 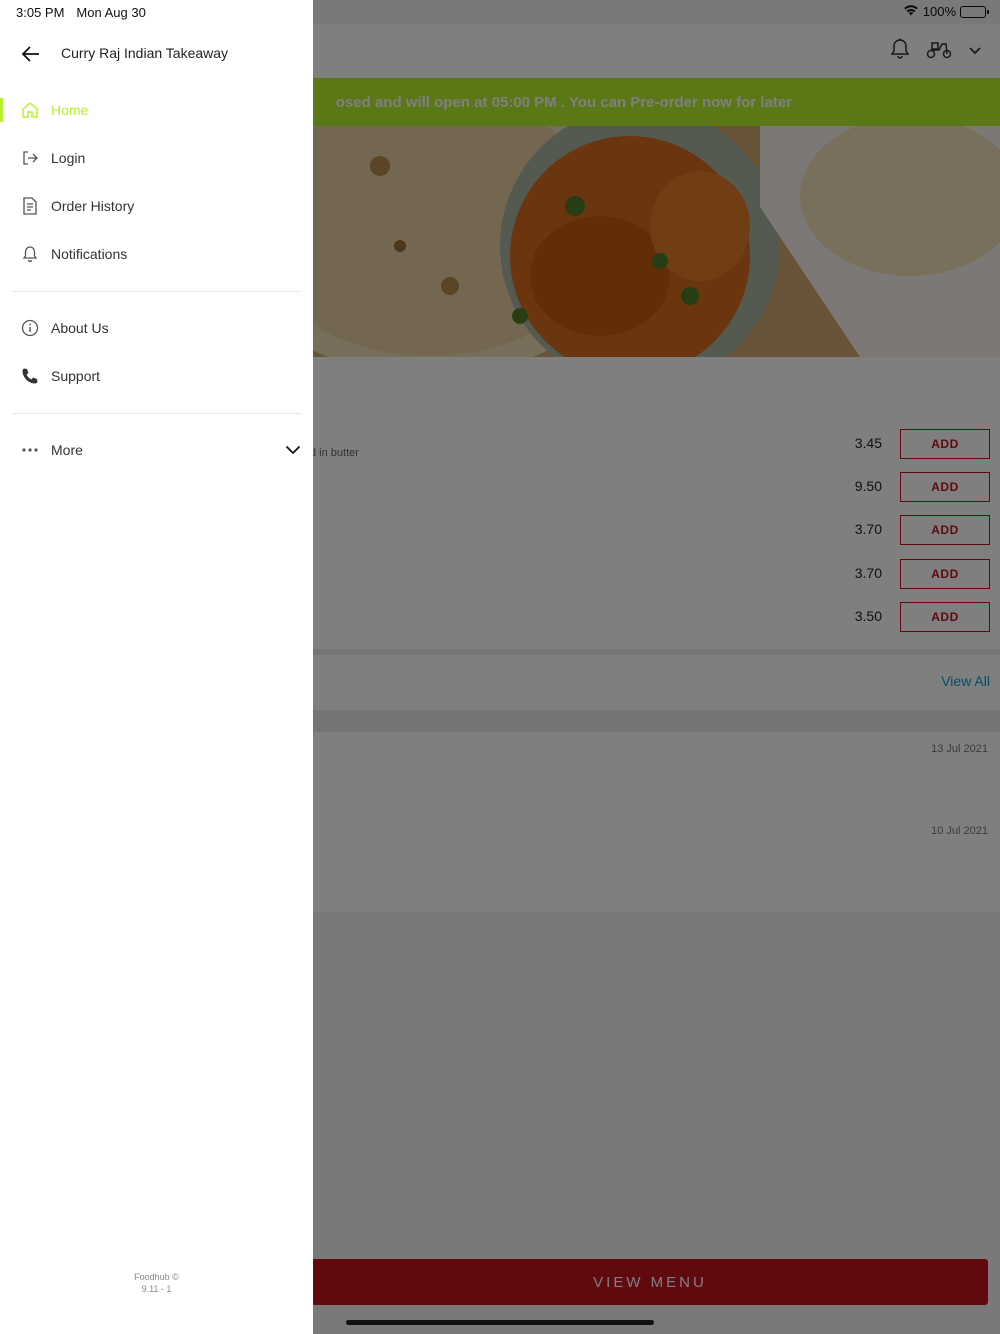 I want to click on status-date: Mon Aug 30, so click(x=111, y=12).